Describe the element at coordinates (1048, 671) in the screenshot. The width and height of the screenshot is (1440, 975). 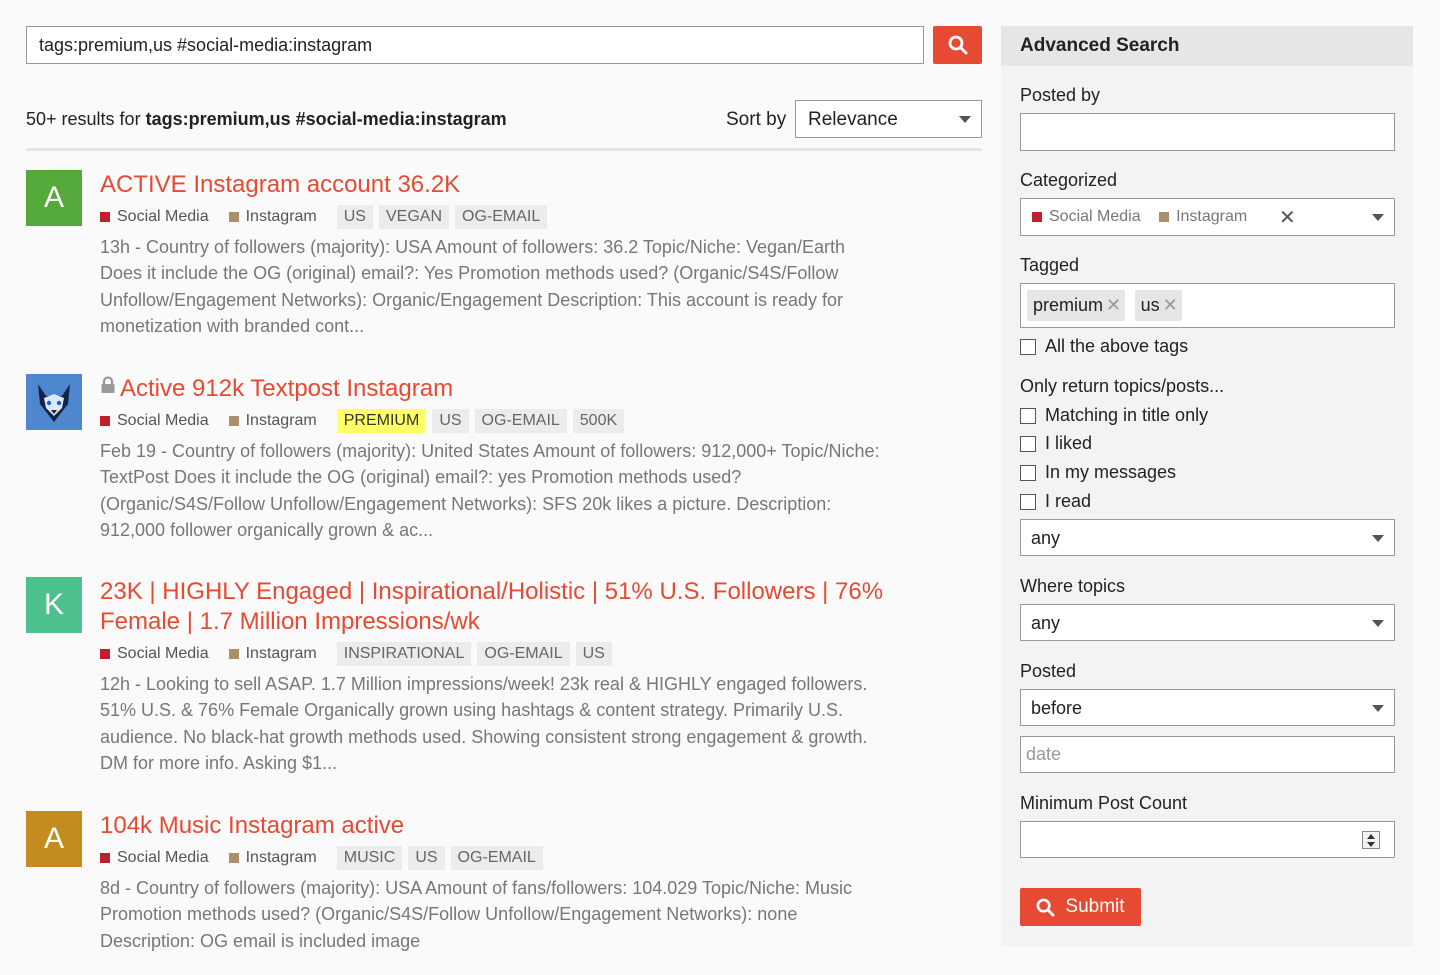
I see `posted-label: Posted` at that location.